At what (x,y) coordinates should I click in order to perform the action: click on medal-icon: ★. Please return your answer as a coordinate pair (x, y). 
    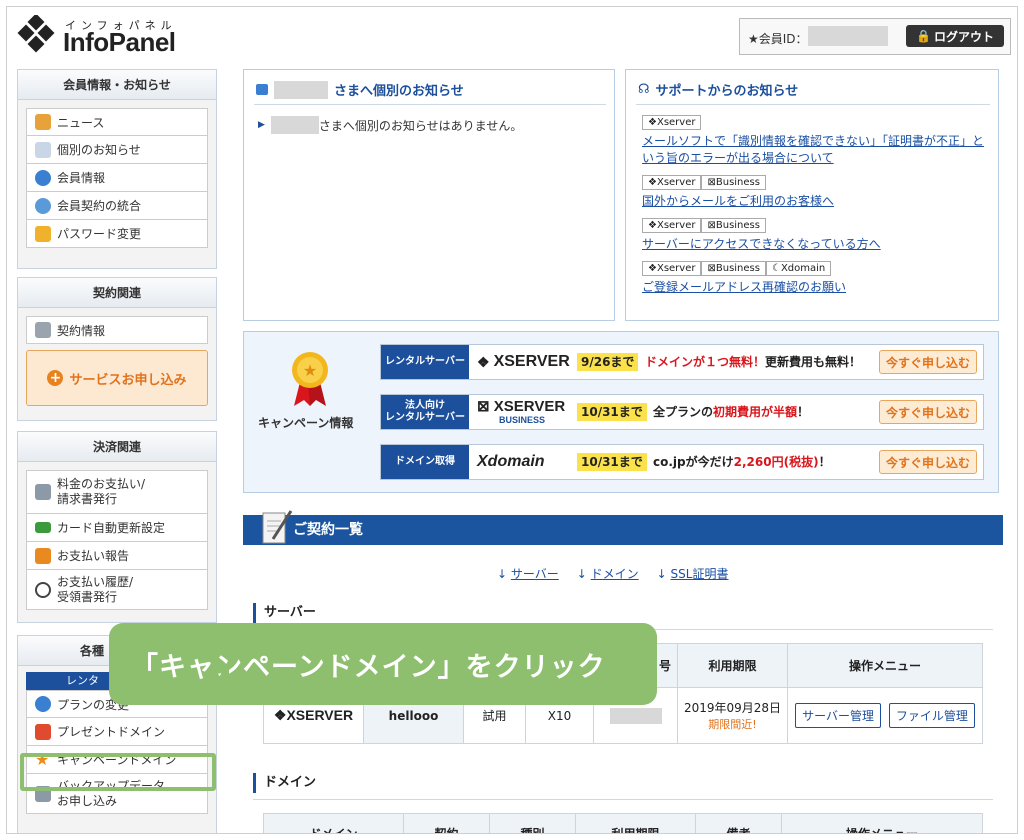
    Looking at the image, I should click on (310, 378).